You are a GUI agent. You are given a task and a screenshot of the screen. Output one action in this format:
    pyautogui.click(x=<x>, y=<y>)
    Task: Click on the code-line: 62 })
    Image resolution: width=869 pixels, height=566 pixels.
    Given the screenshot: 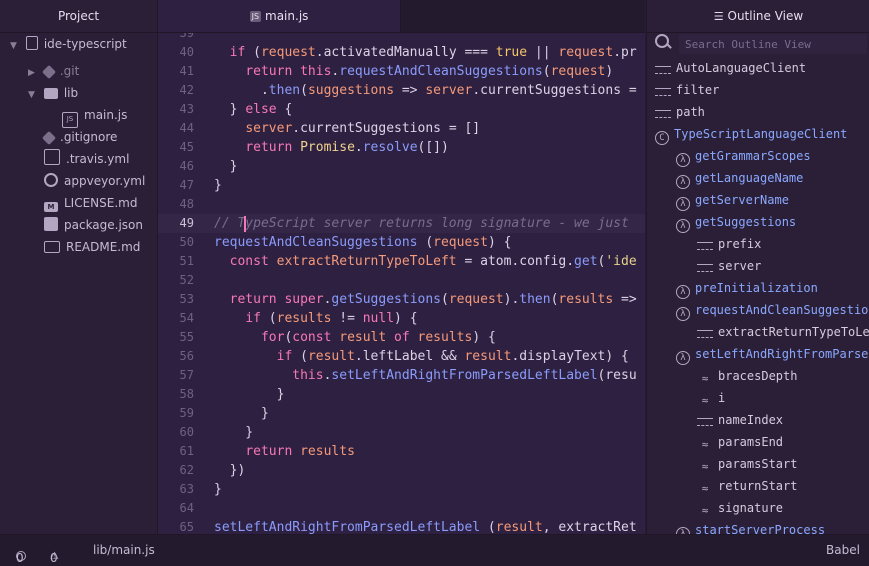 What is the action you would take?
    pyautogui.click(x=401, y=470)
    